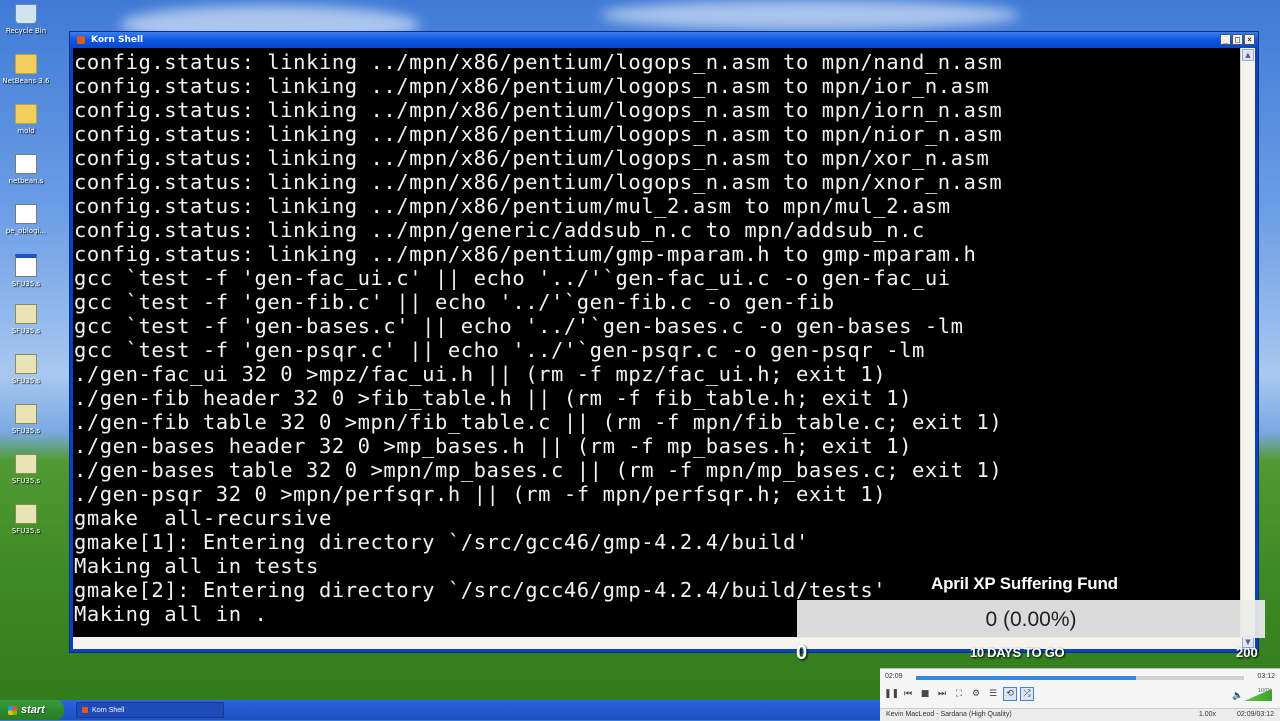  I want to click on scroll-up-icon: ▲, so click(1248, 55).